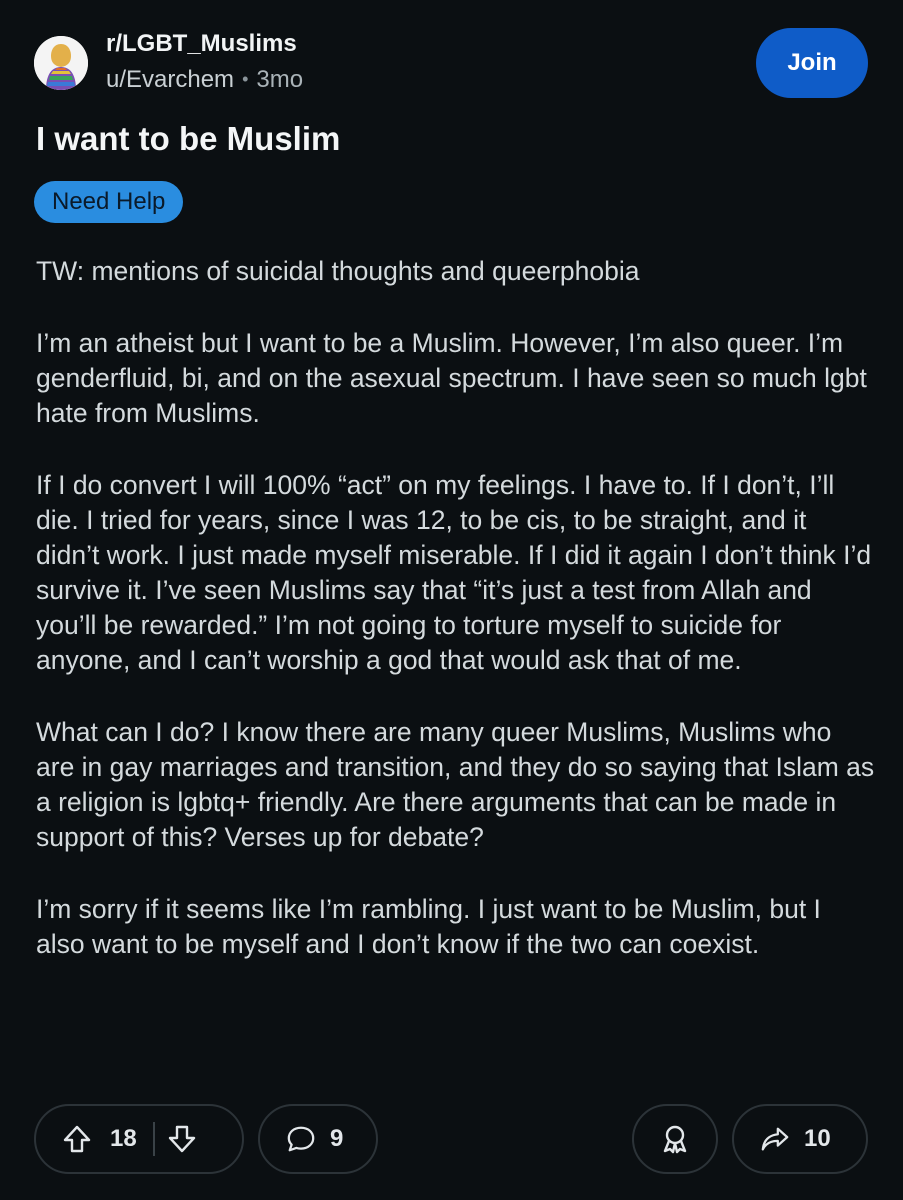 The width and height of the screenshot is (903, 1200). What do you see at coordinates (812, 63) in the screenshot?
I see `join-button: Join` at bounding box center [812, 63].